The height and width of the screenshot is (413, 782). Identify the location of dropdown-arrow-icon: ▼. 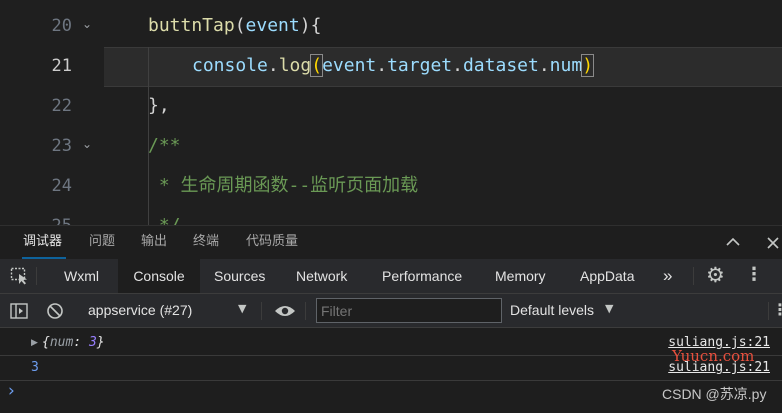
(242, 308).